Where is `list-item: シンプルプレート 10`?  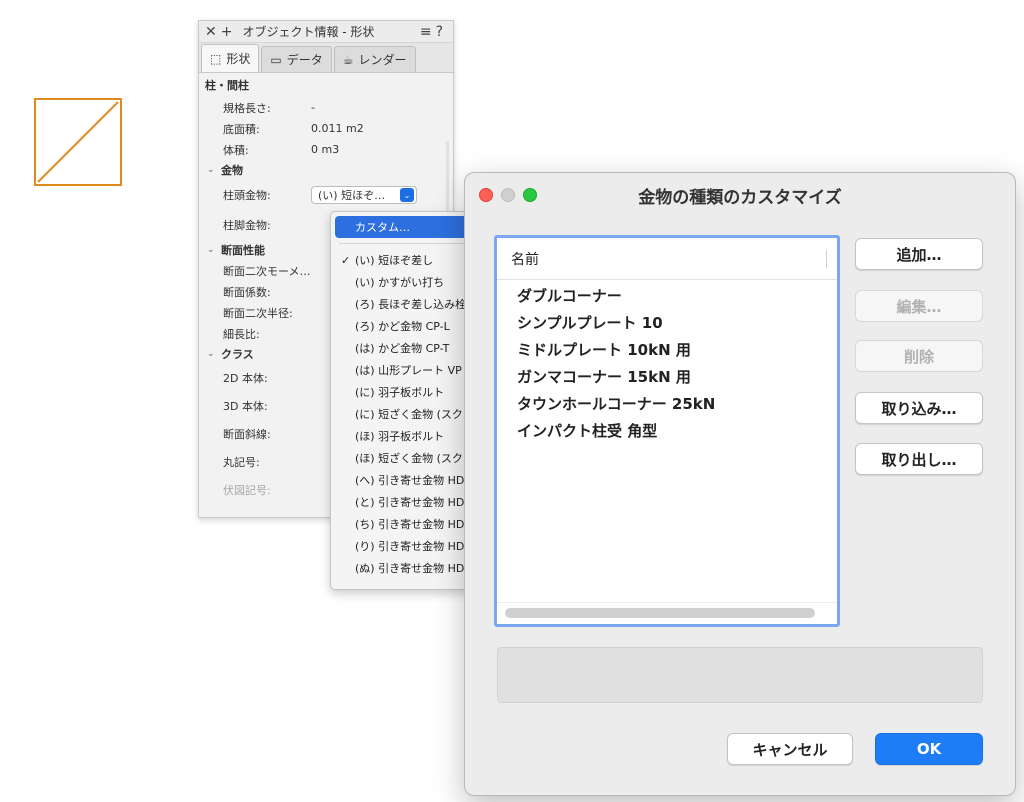
list-item: シンプルプレート 10 is located at coordinates (667, 322).